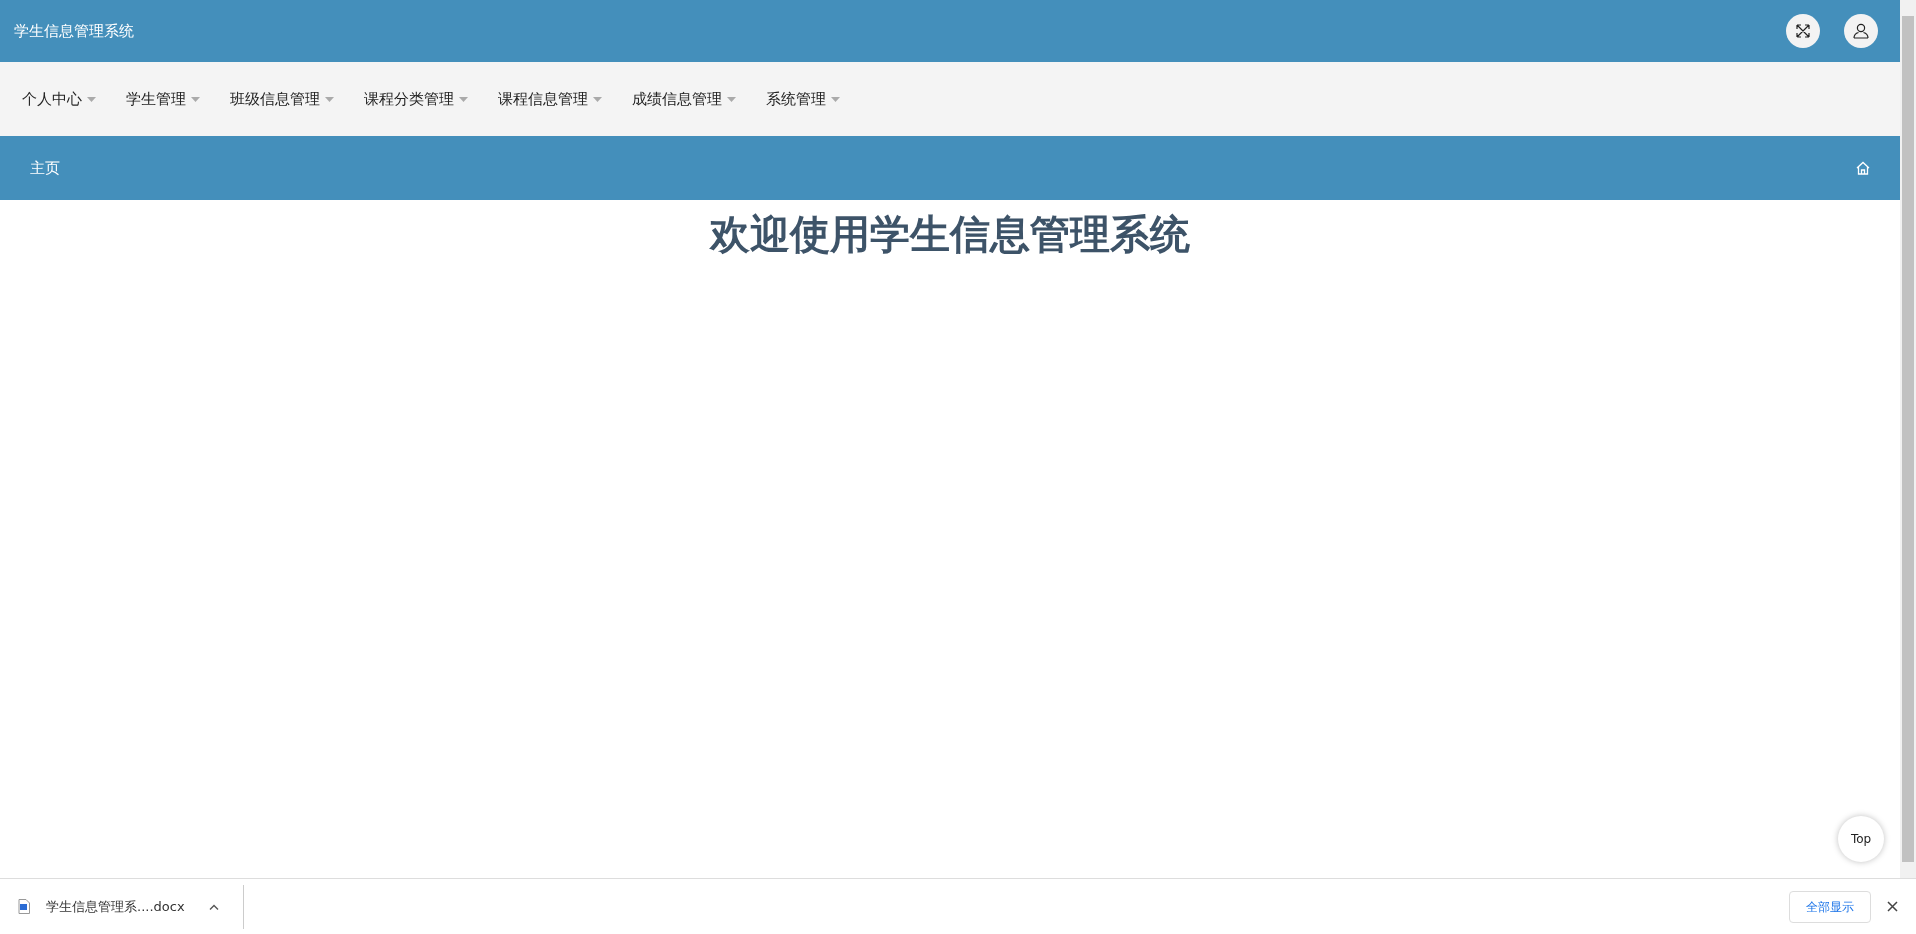 The width and height of the screenshot is (1916, 934). Describe the element at coordinates (213, 906) in the screenshot. I see `chevron-up-icon` at that location.